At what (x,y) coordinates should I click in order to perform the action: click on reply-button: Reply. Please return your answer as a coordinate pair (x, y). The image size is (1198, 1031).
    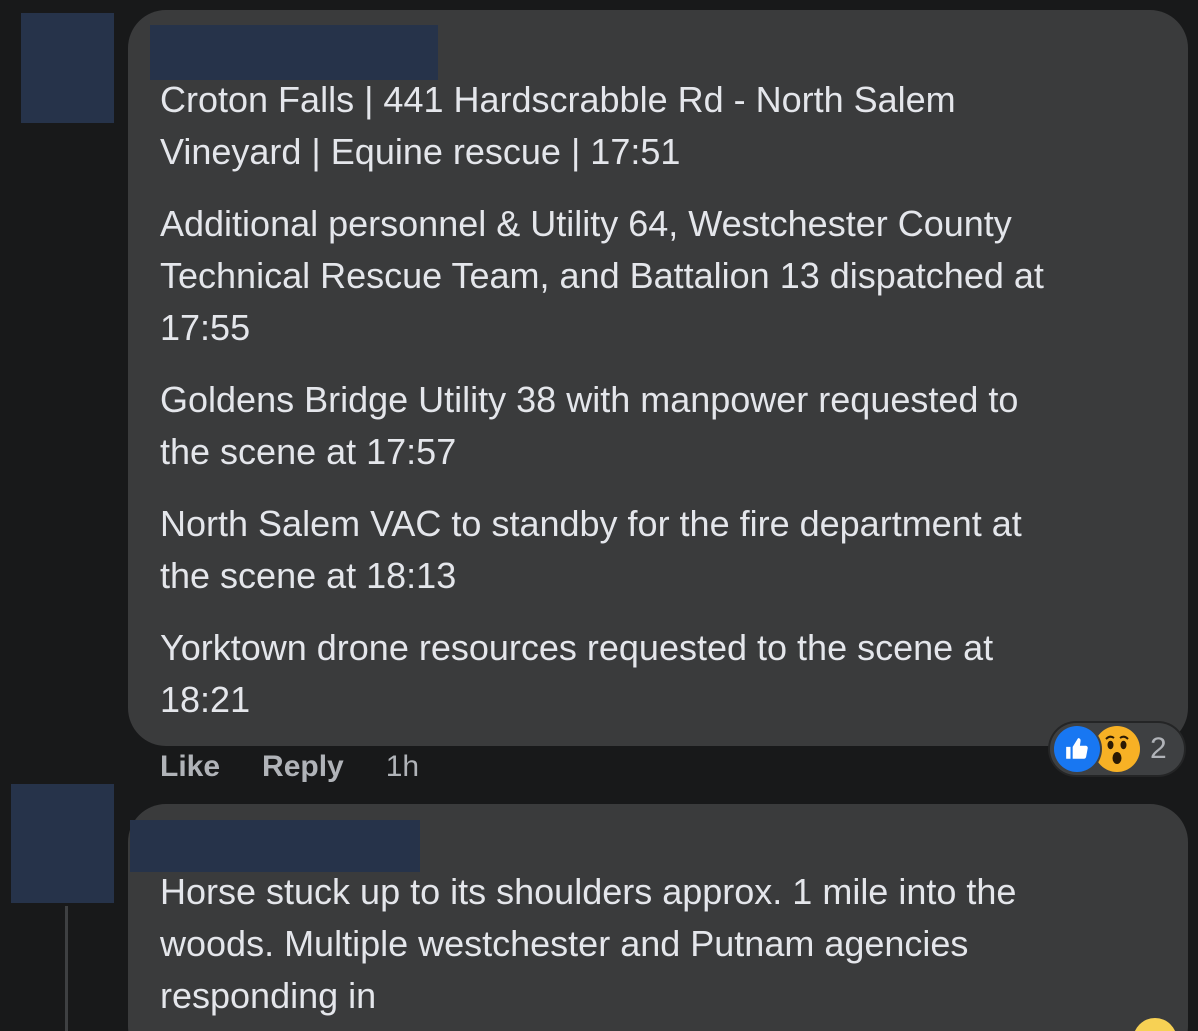
    Looking at the image, I should click on (303, 767).